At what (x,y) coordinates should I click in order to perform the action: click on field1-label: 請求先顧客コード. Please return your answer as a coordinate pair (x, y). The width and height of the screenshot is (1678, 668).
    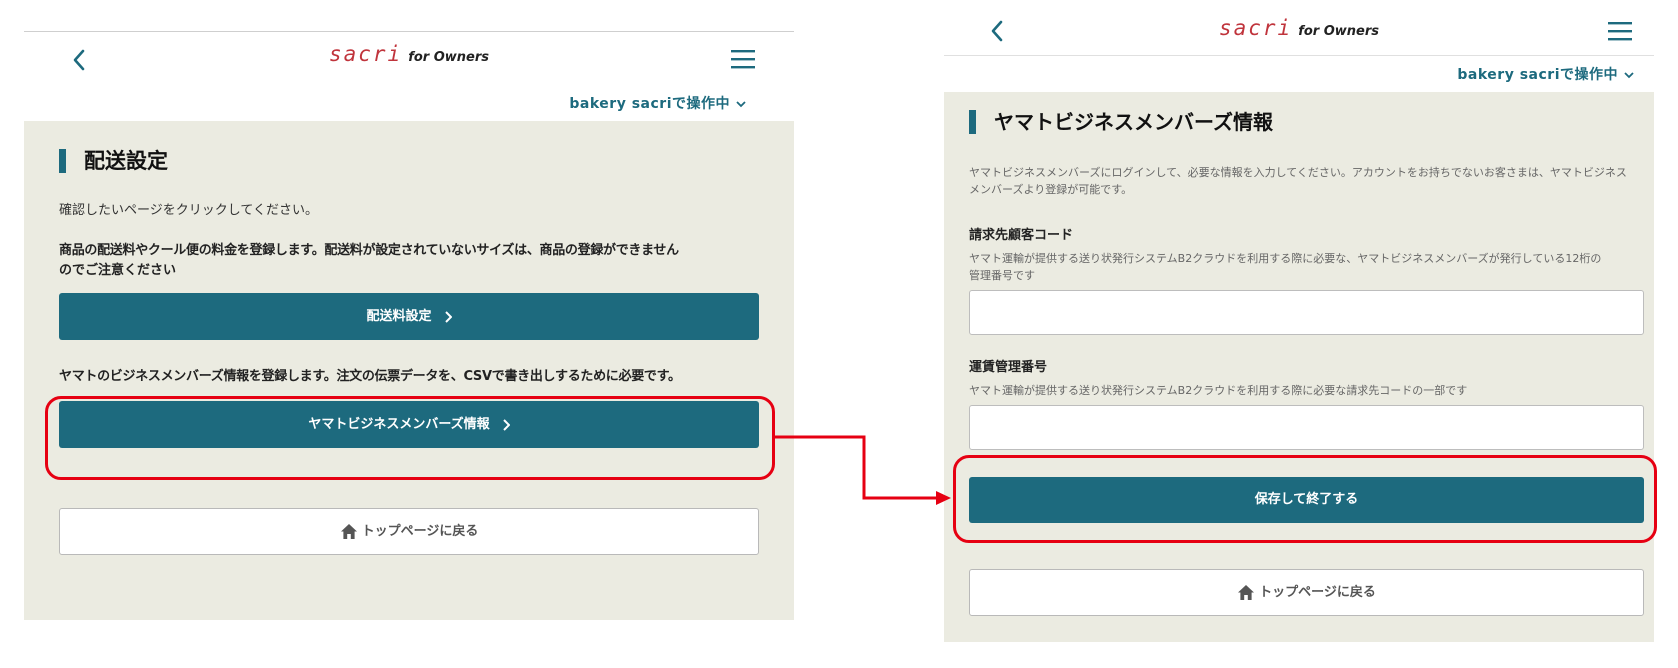
    Looking at the image, I should click on (1021, 235).